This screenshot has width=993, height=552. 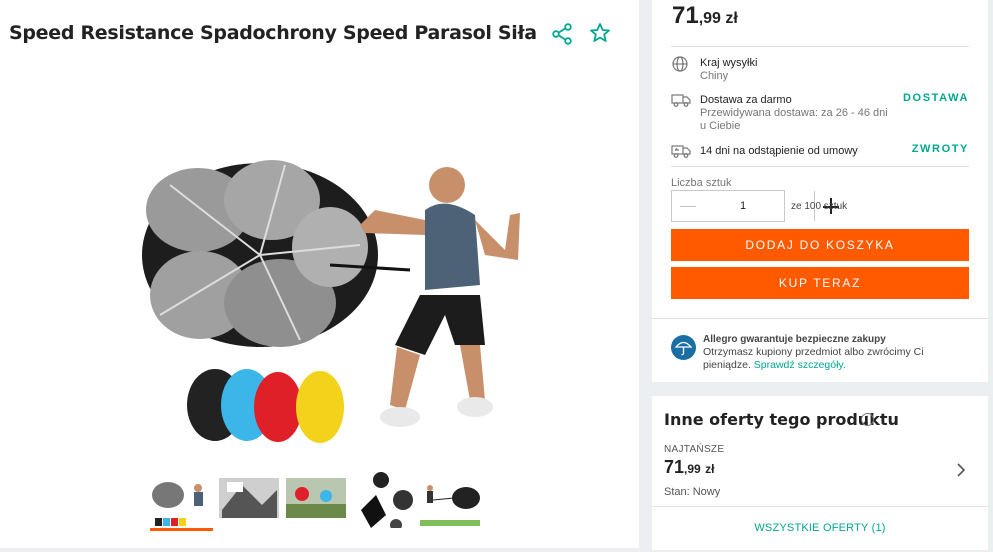 I want to click on info-icon: i, so click(x=867, y=419).